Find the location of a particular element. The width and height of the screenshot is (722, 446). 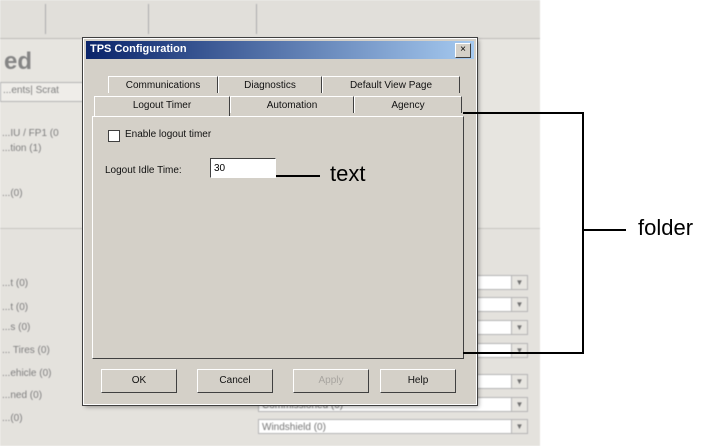

background-list-item: ...s (0) is located at coordinates (16, 327).